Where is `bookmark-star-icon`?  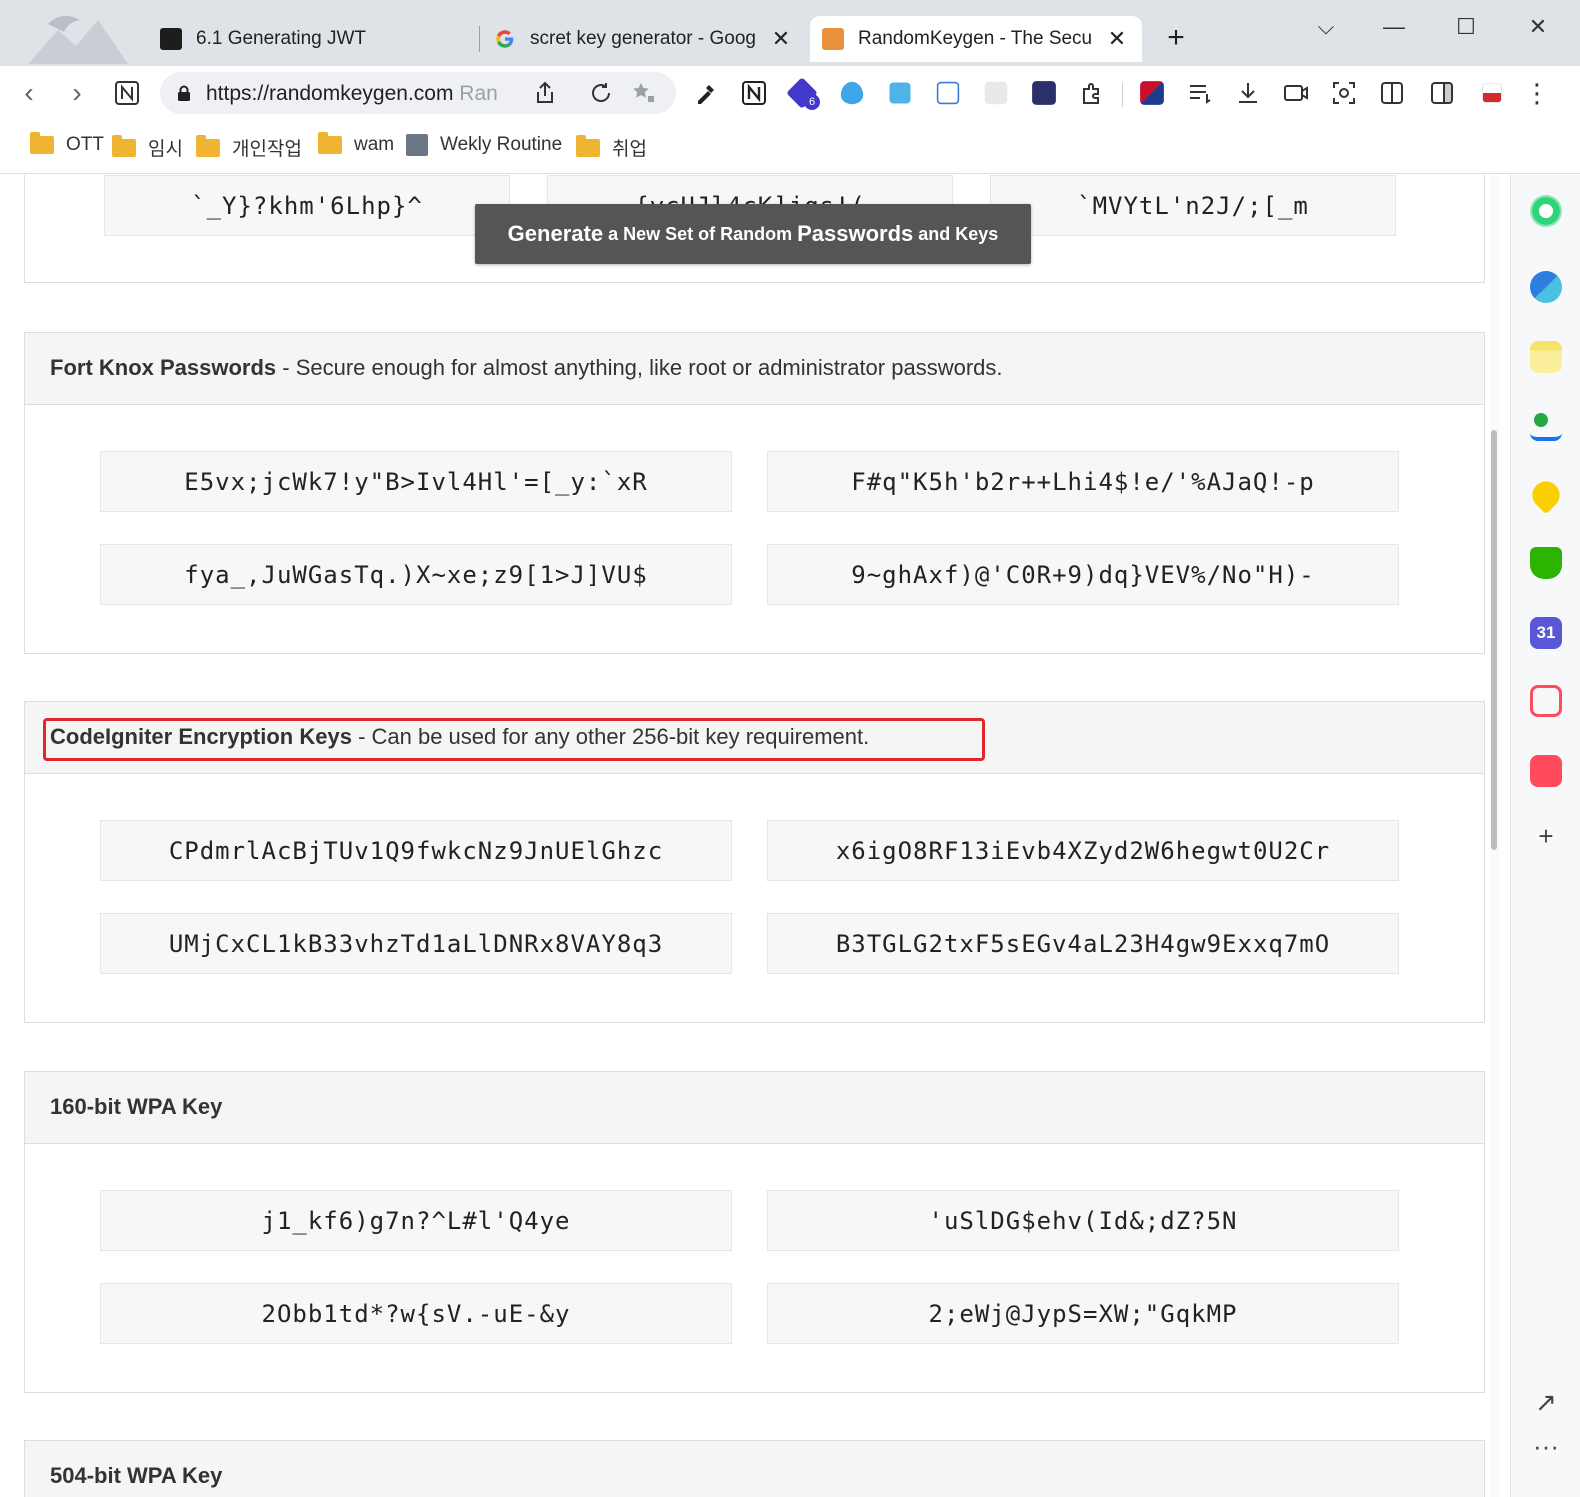
bookmark-star-icon is located at coordinates (643, 93).